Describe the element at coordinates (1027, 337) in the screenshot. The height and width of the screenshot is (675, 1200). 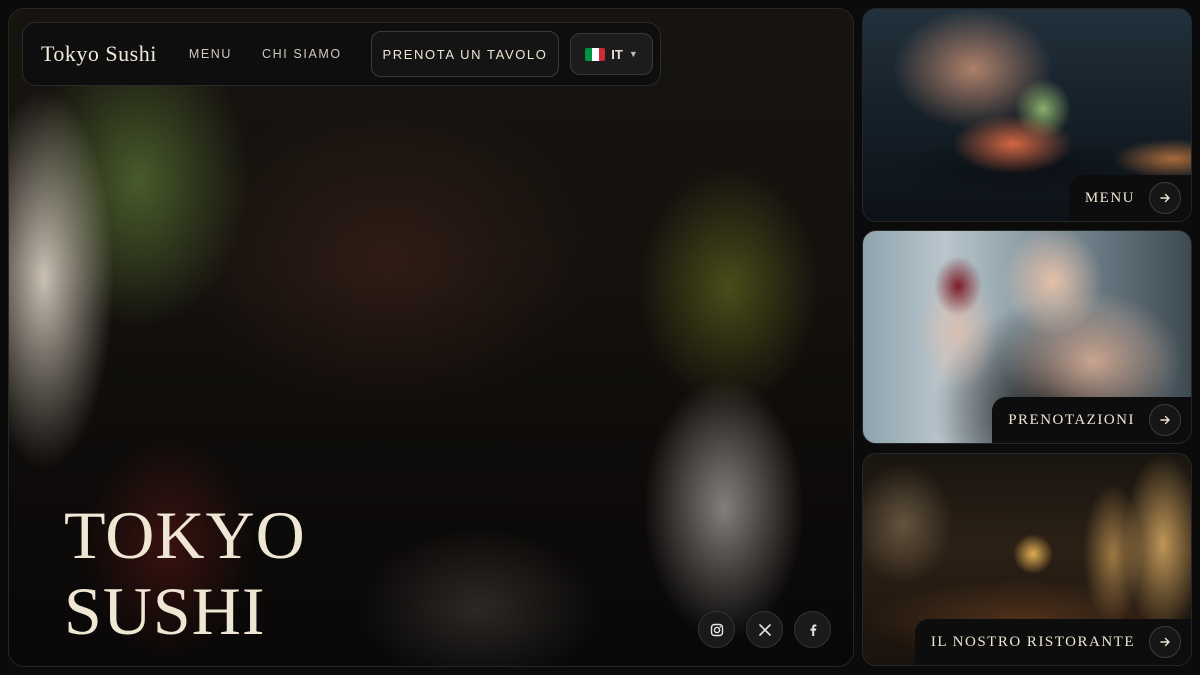
I see `reservations-card: PRENOTAZIONI` at that location.